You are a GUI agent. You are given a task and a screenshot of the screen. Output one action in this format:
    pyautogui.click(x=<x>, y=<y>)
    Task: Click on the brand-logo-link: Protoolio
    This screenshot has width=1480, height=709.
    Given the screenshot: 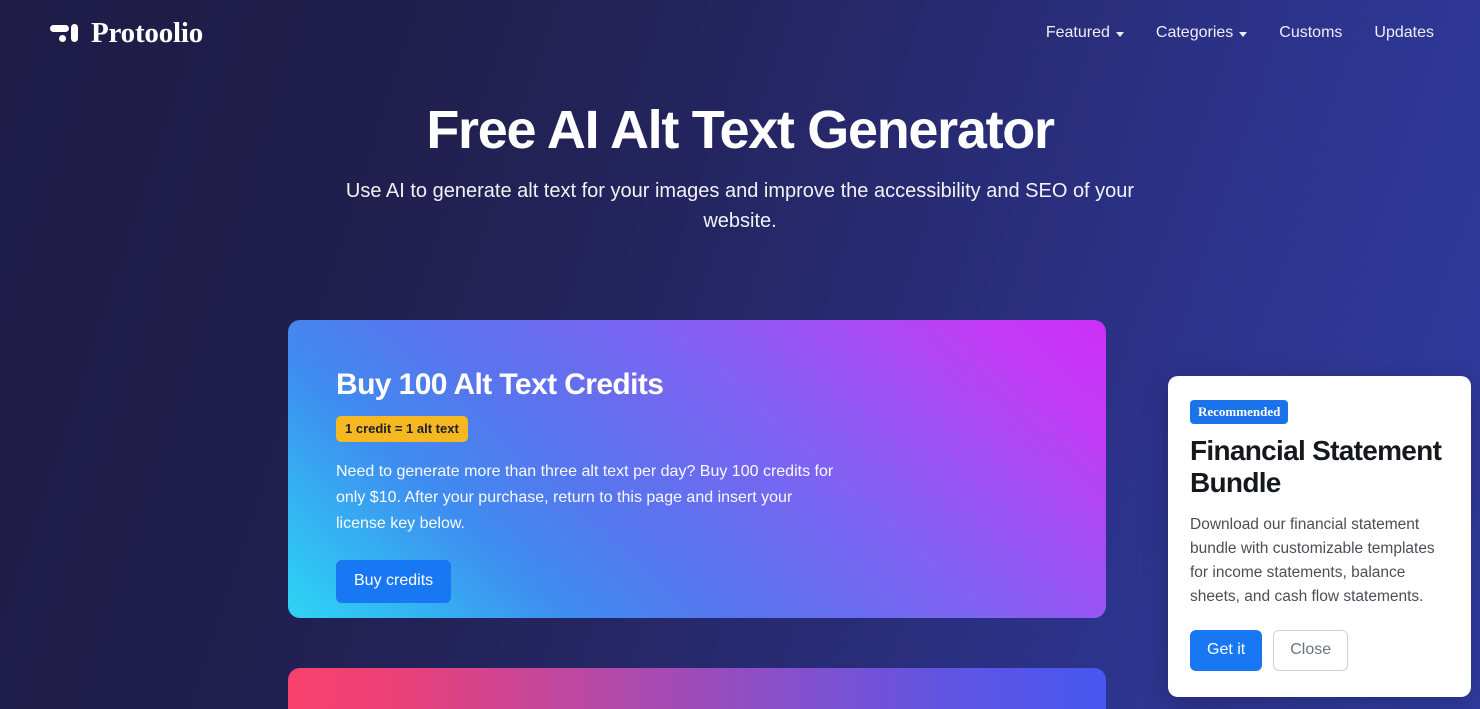 What is the action you would take?
    pyautogui.click(x=127, y=32)
    